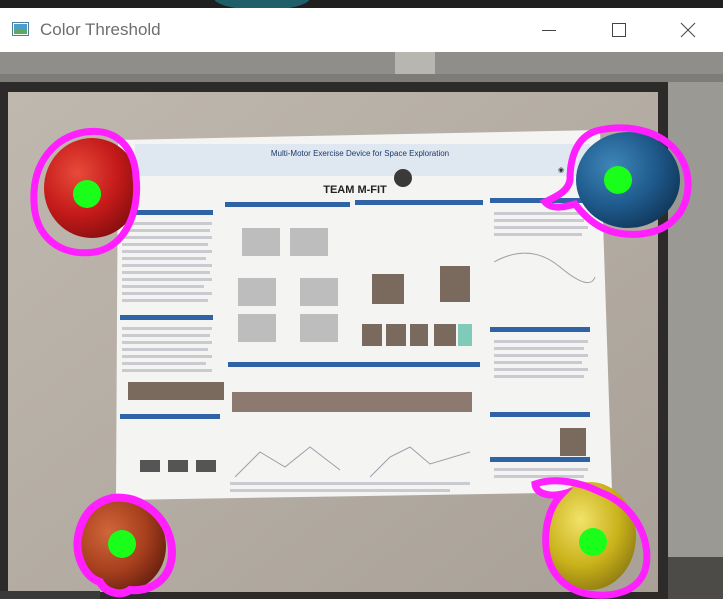 Image resolution: width=723 pixels, height=599 pixels. I want to click on close-icon, so click(688, 30).